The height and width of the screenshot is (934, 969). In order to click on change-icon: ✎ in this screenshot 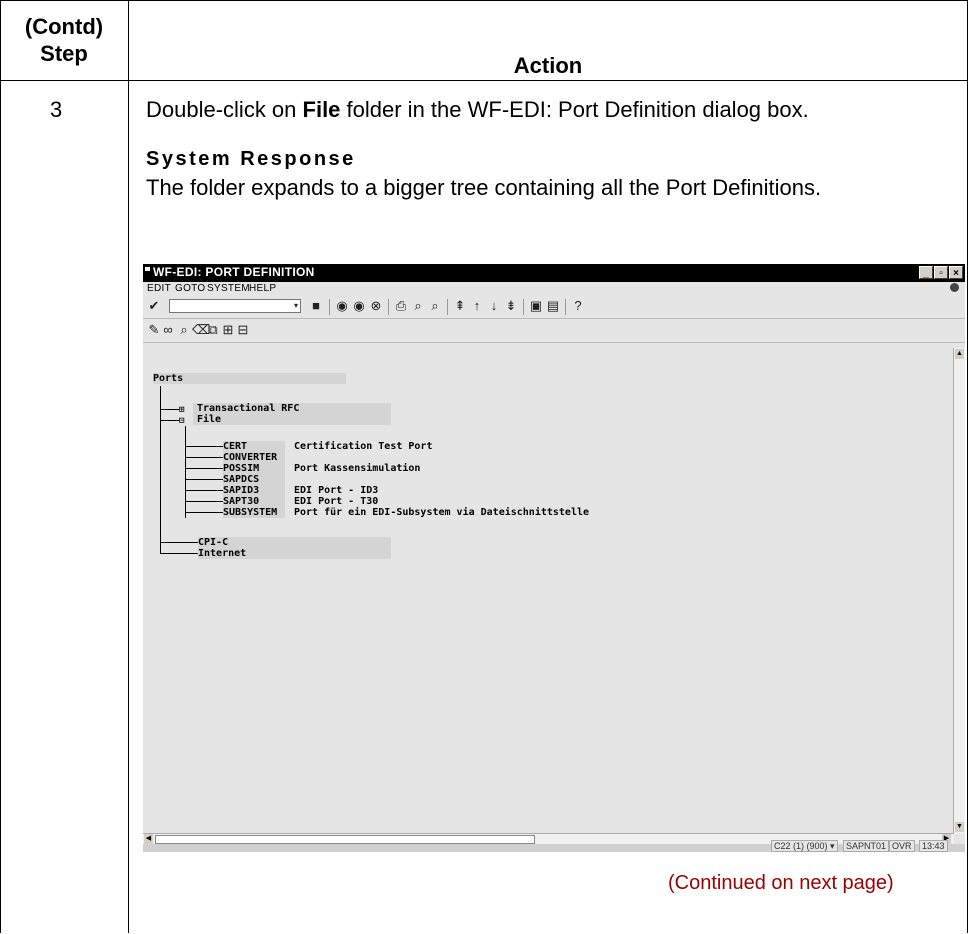, I will do `click(154, 330)`.